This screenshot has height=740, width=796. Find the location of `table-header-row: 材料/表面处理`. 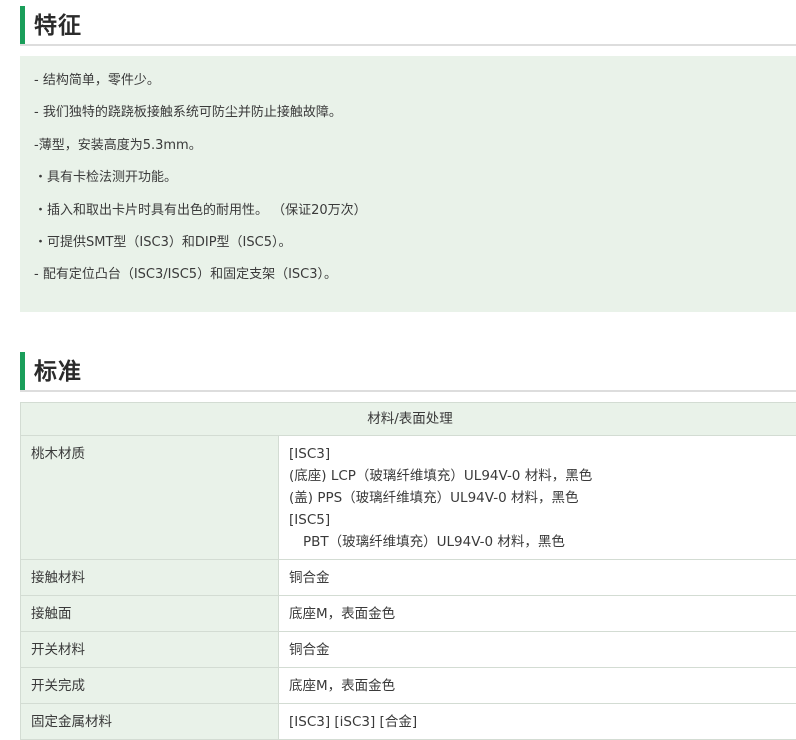

table-header-row: 材料/表面处理 is located at coordinates (408, 419).